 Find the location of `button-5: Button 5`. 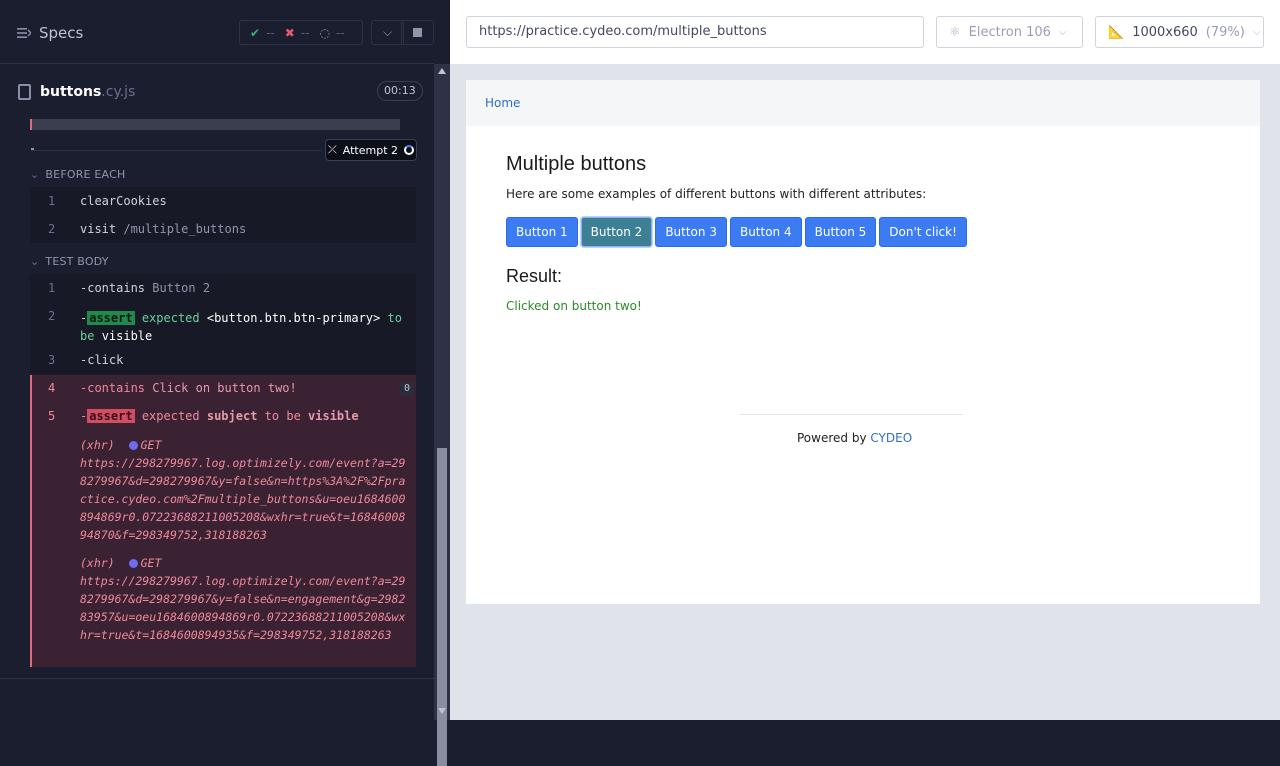

button-5: Button 5 is located at coordinates (840, 232).